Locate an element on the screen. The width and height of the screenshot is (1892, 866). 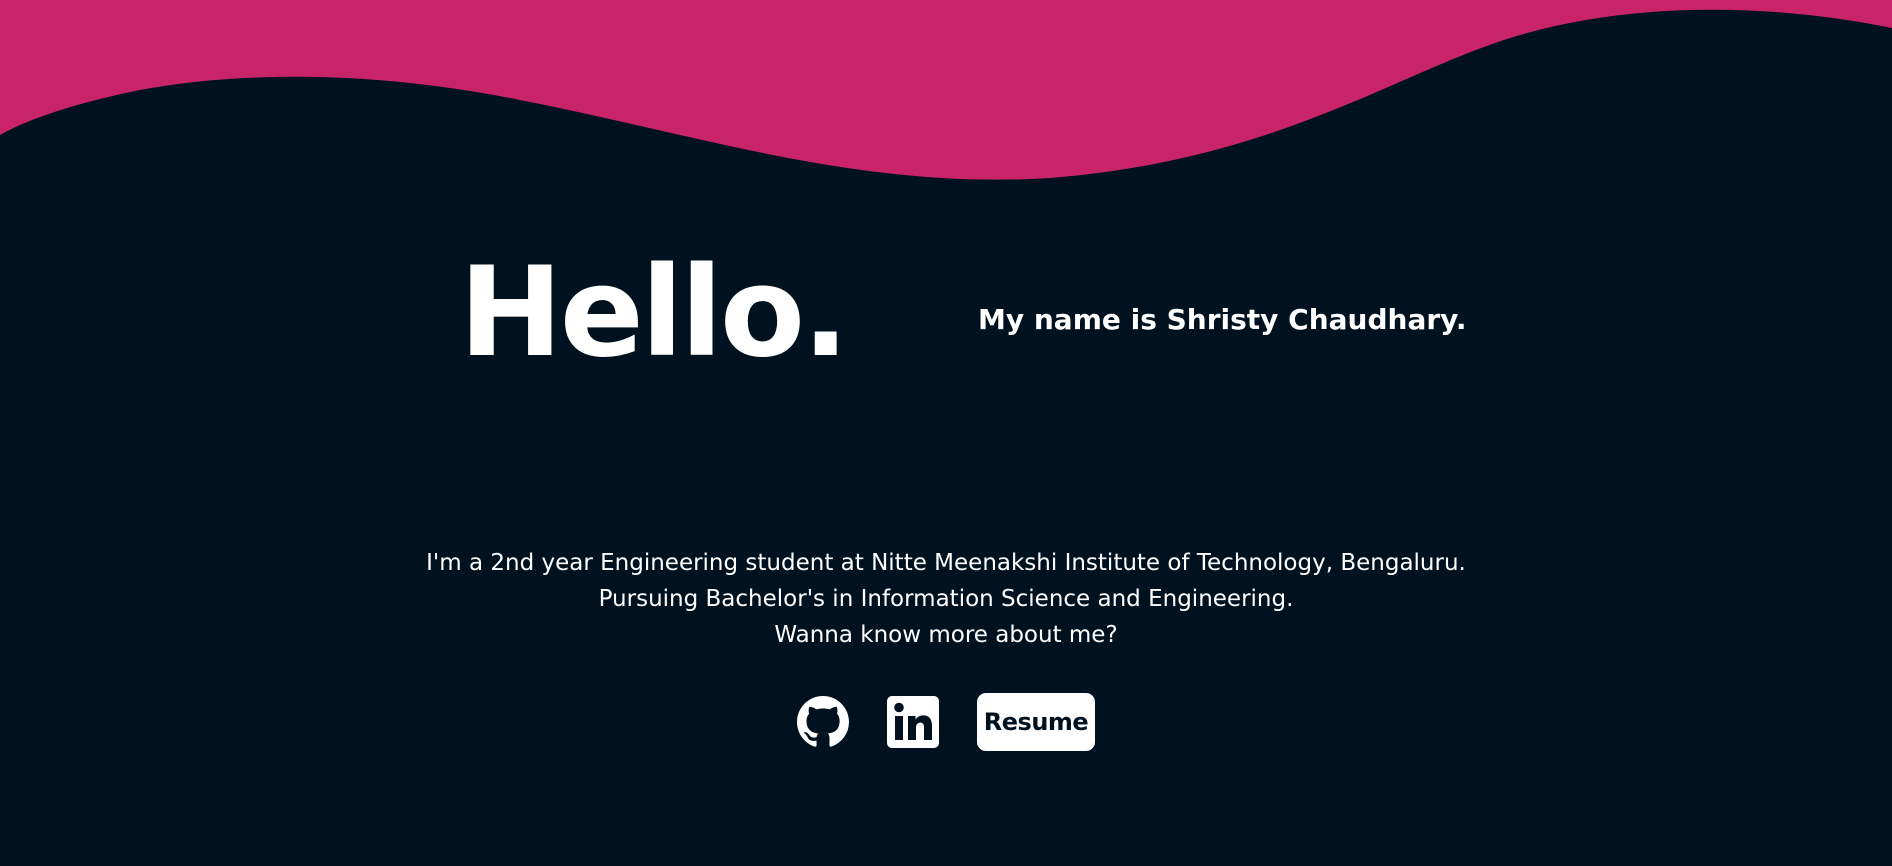
linkedin-icon is located at coordinates (913, 722).